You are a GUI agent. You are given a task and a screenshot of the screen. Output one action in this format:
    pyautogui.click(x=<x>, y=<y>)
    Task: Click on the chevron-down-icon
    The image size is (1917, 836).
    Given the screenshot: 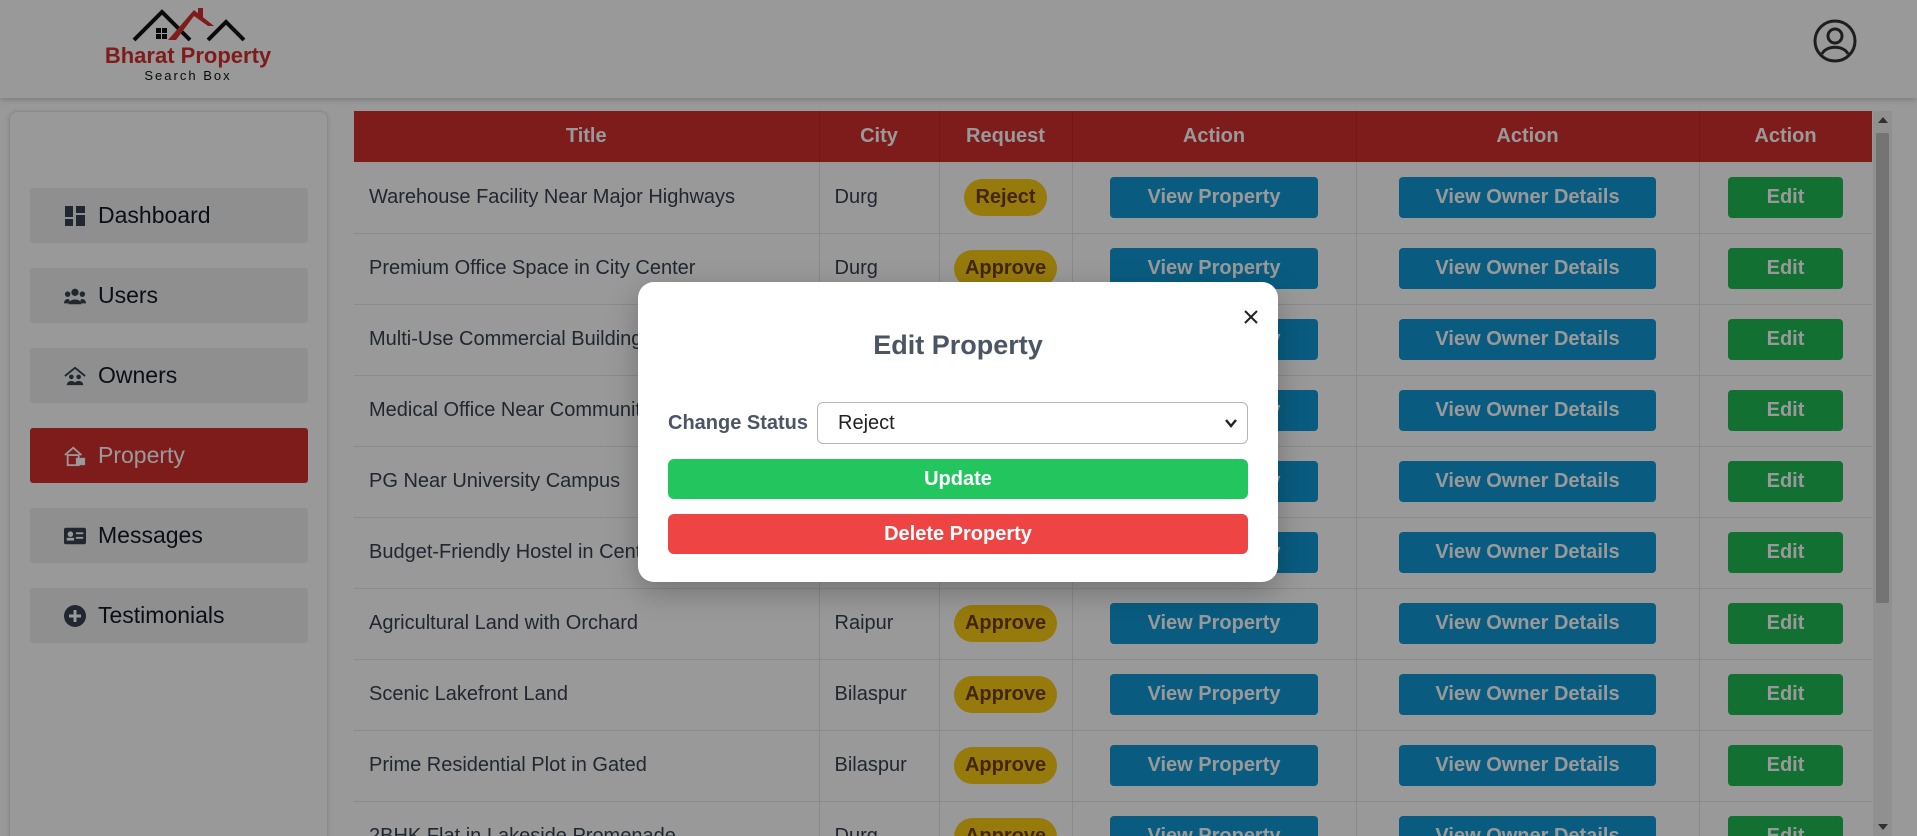 What is the action you would take?
    pyautogui.click(x=1231, y=423)
    